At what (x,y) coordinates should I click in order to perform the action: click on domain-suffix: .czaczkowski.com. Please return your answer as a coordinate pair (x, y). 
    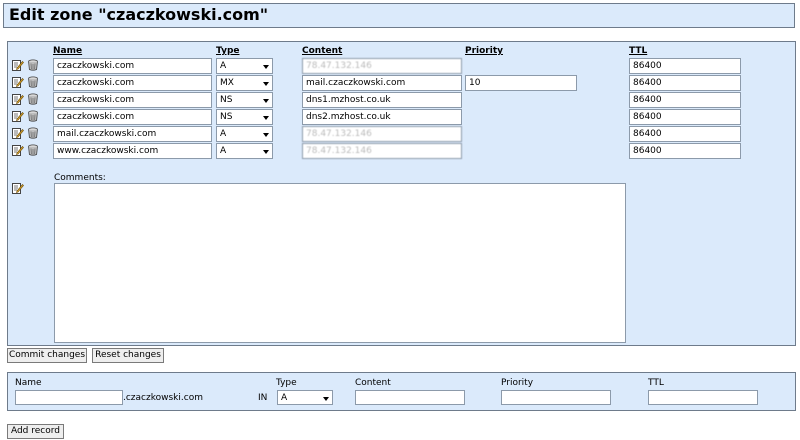
    Looking at the image, I should click on (163, 398).